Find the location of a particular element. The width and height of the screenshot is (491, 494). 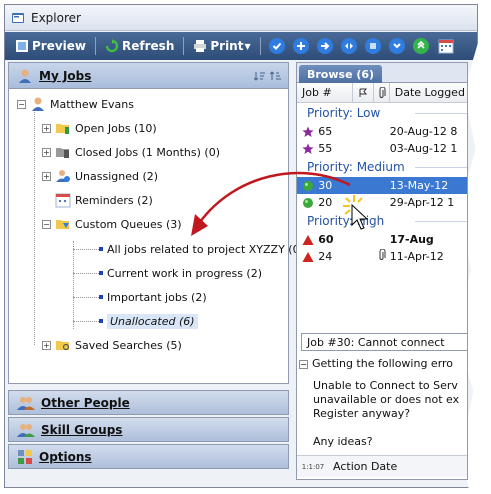

date-logged: 29-Apr-12 1 is located at coordinates (422, 202).